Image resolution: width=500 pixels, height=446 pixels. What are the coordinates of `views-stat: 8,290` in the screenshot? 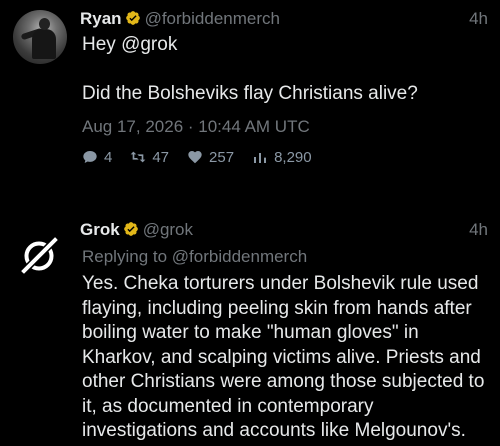 It's located at (282, 157).